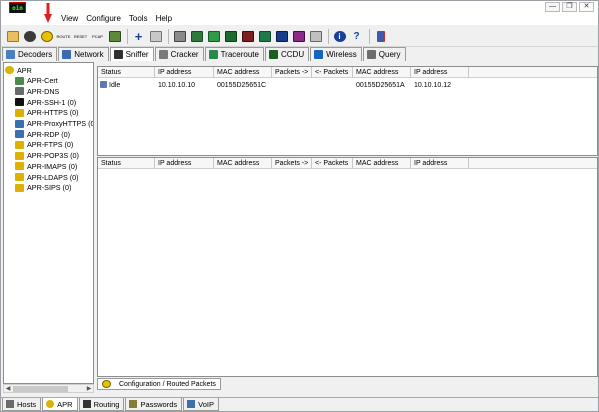 The height and width of the screenshot is (412, 599). What do you see at coordinates (298, 36) in the screenshot?
I see `cert-icon` at bounding box center [298, 36].